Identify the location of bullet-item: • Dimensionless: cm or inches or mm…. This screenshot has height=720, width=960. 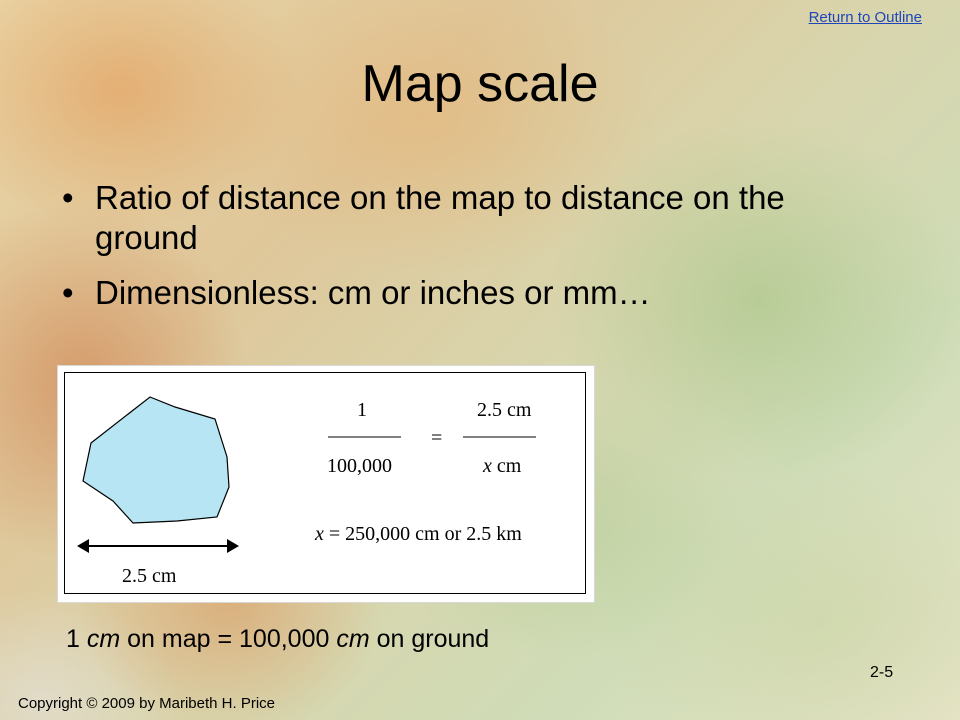
(467, 293).